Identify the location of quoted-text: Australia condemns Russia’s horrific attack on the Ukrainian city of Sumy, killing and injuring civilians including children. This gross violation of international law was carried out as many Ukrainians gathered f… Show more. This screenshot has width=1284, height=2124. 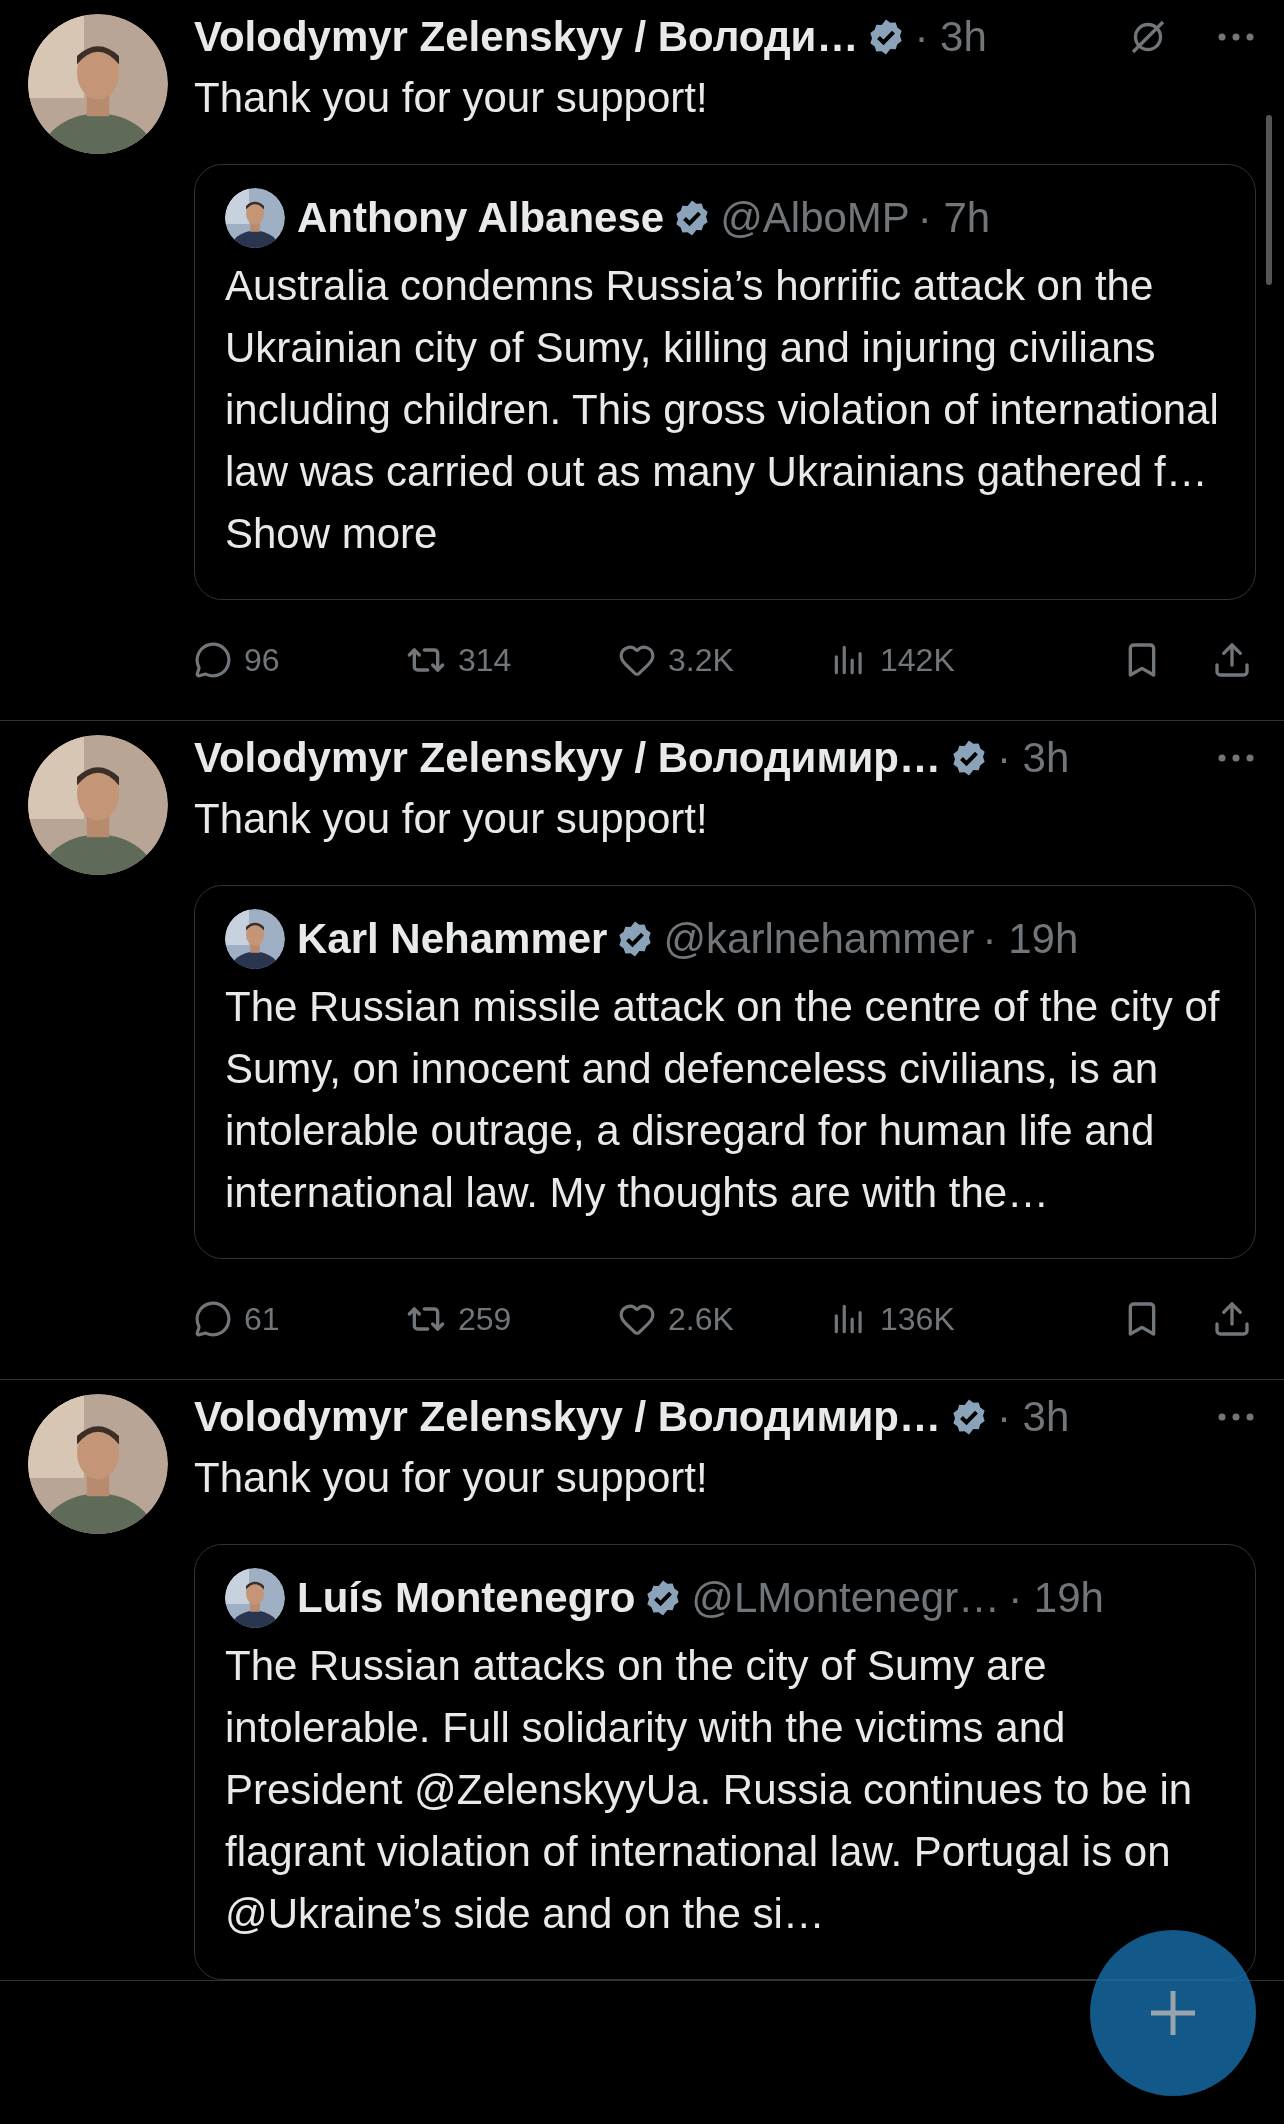
(722, 410).